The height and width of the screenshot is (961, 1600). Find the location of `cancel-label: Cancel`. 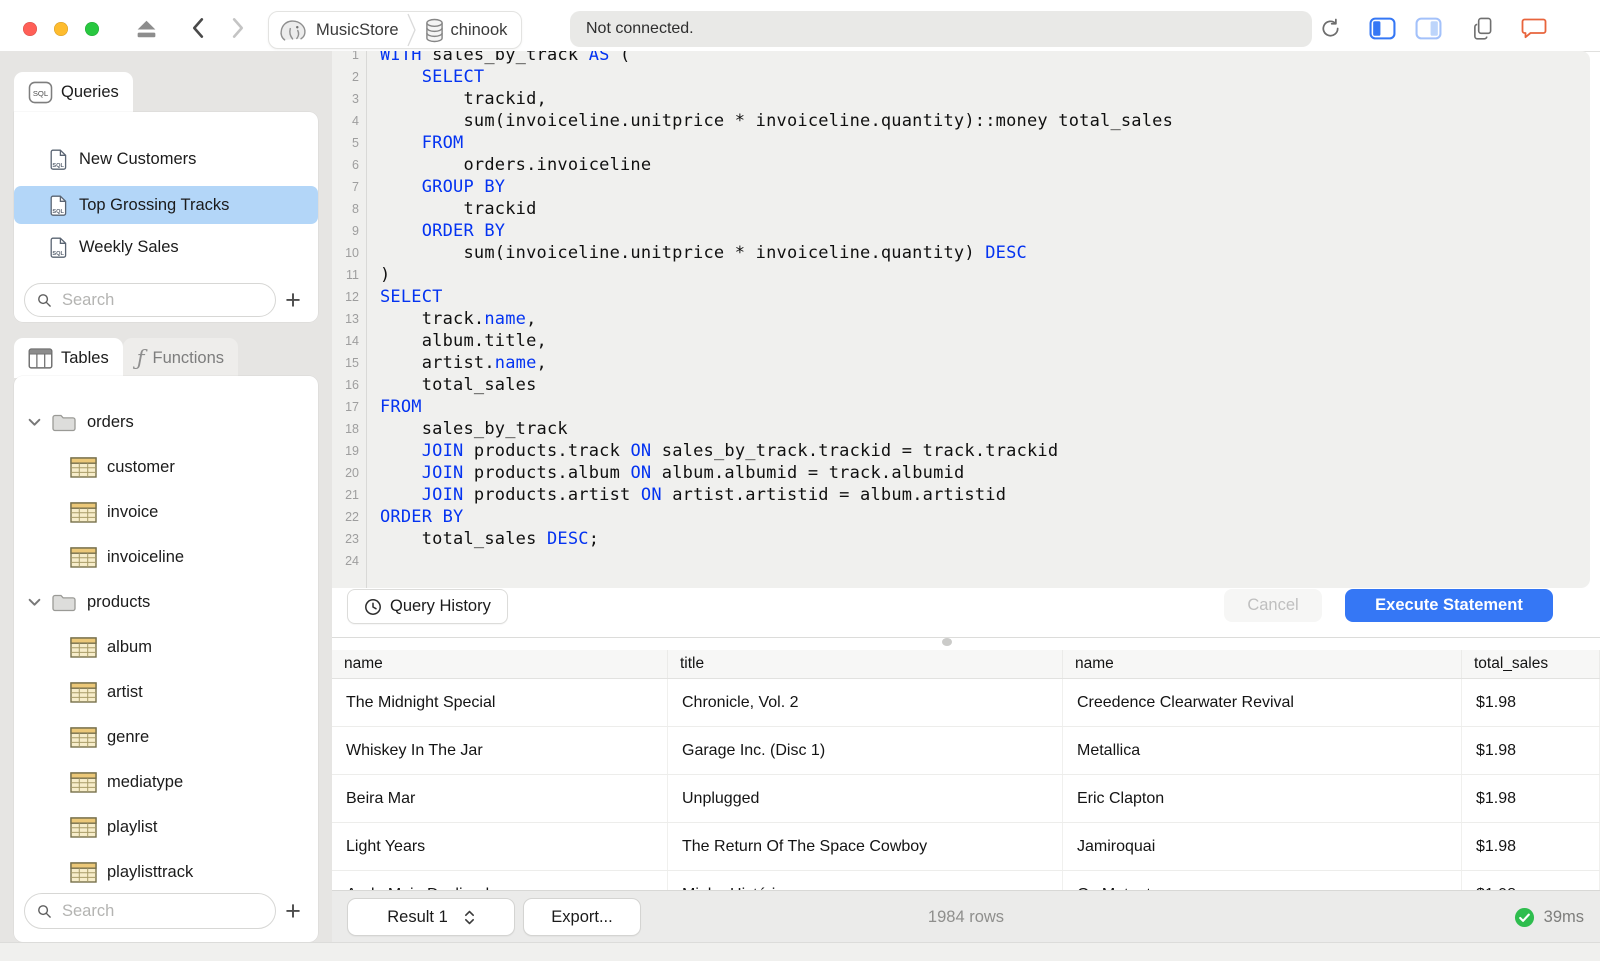

cancel-label: Cancel is located at coordinates (1273, 605).